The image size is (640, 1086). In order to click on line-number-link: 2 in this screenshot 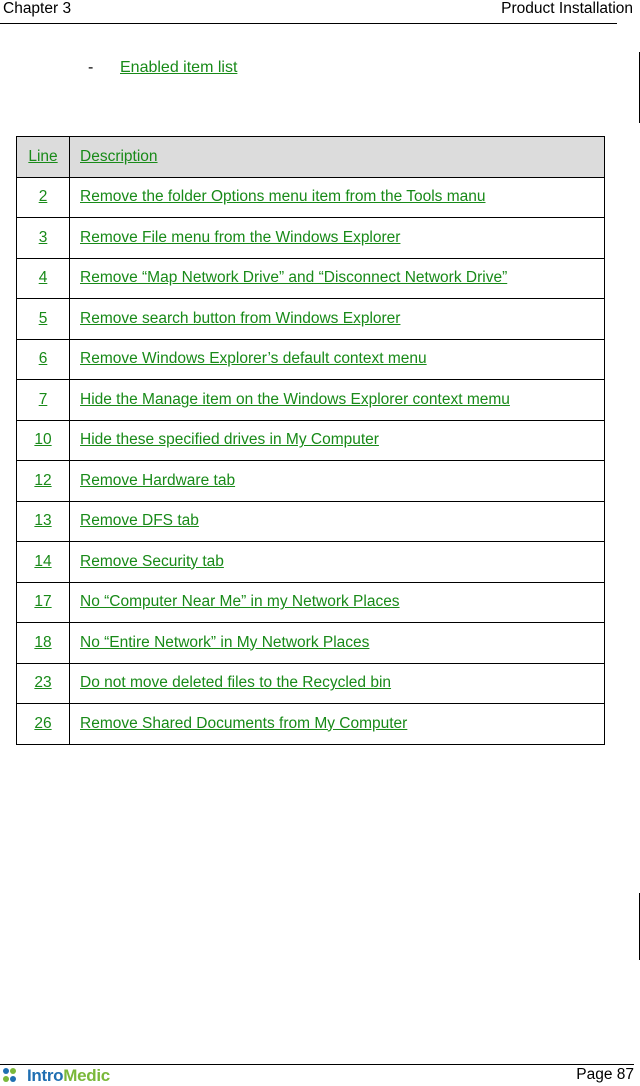, I will do `click(43, 196)`.